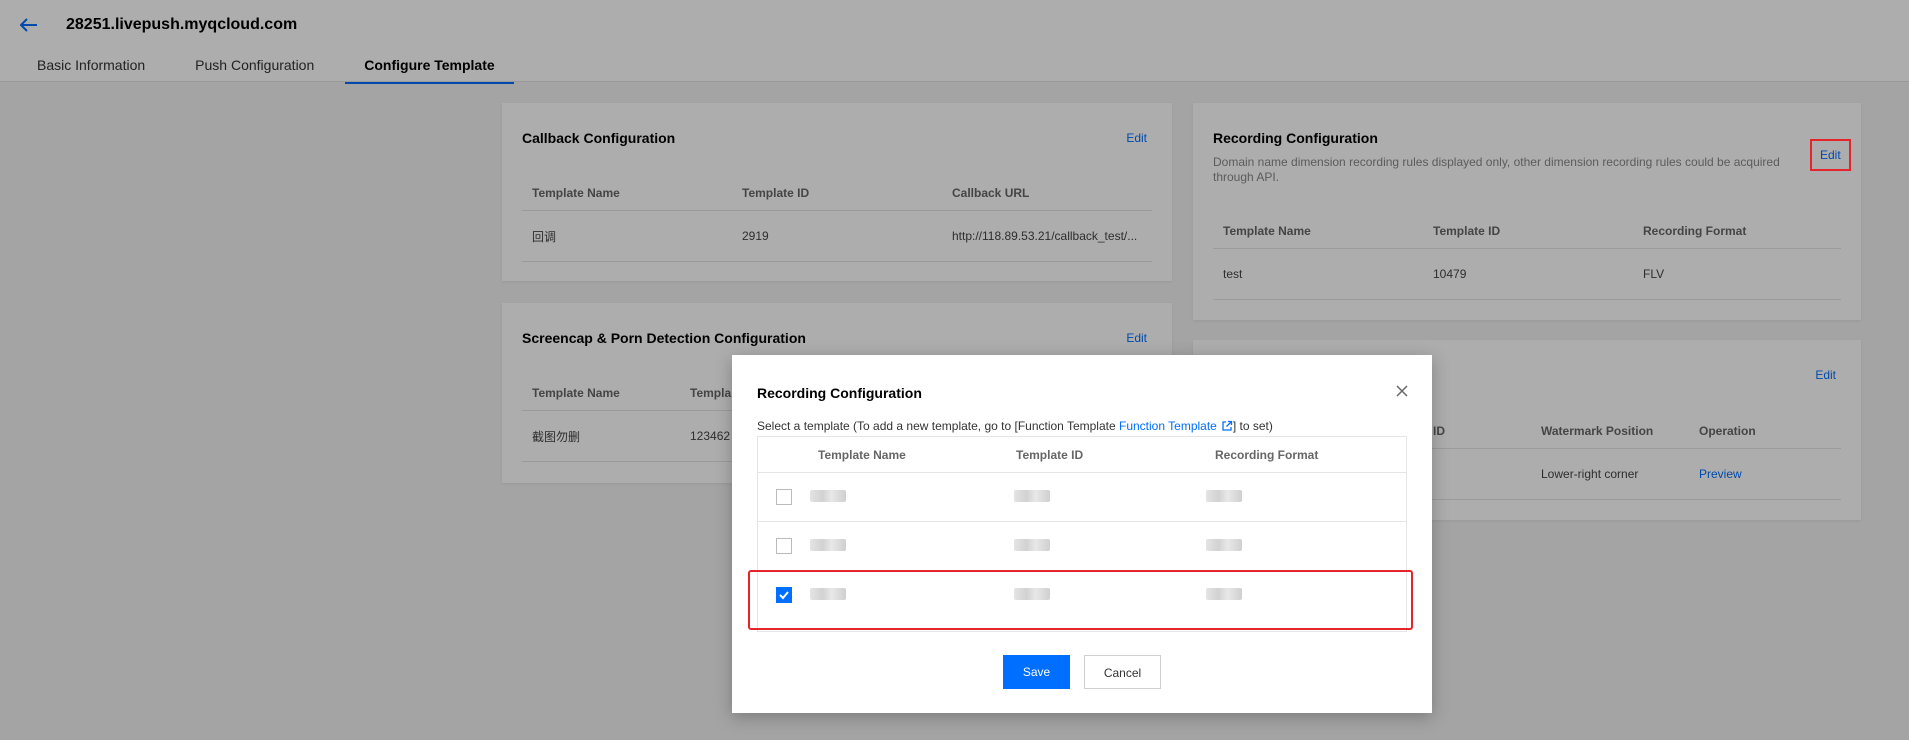  What do you see at coordinates (1227, 427) in the screenshot?
I see `external-link-icon` at bounding box center [1227, 427].